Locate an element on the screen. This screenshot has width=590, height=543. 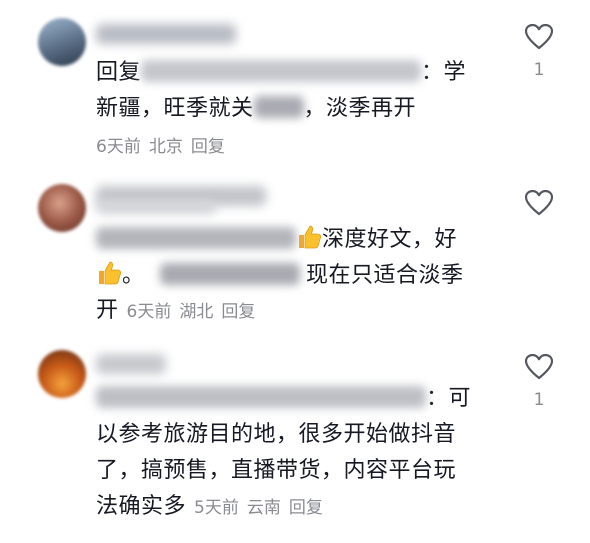
comment-text: 回复 ：学 is located at coordinates (281, 73).